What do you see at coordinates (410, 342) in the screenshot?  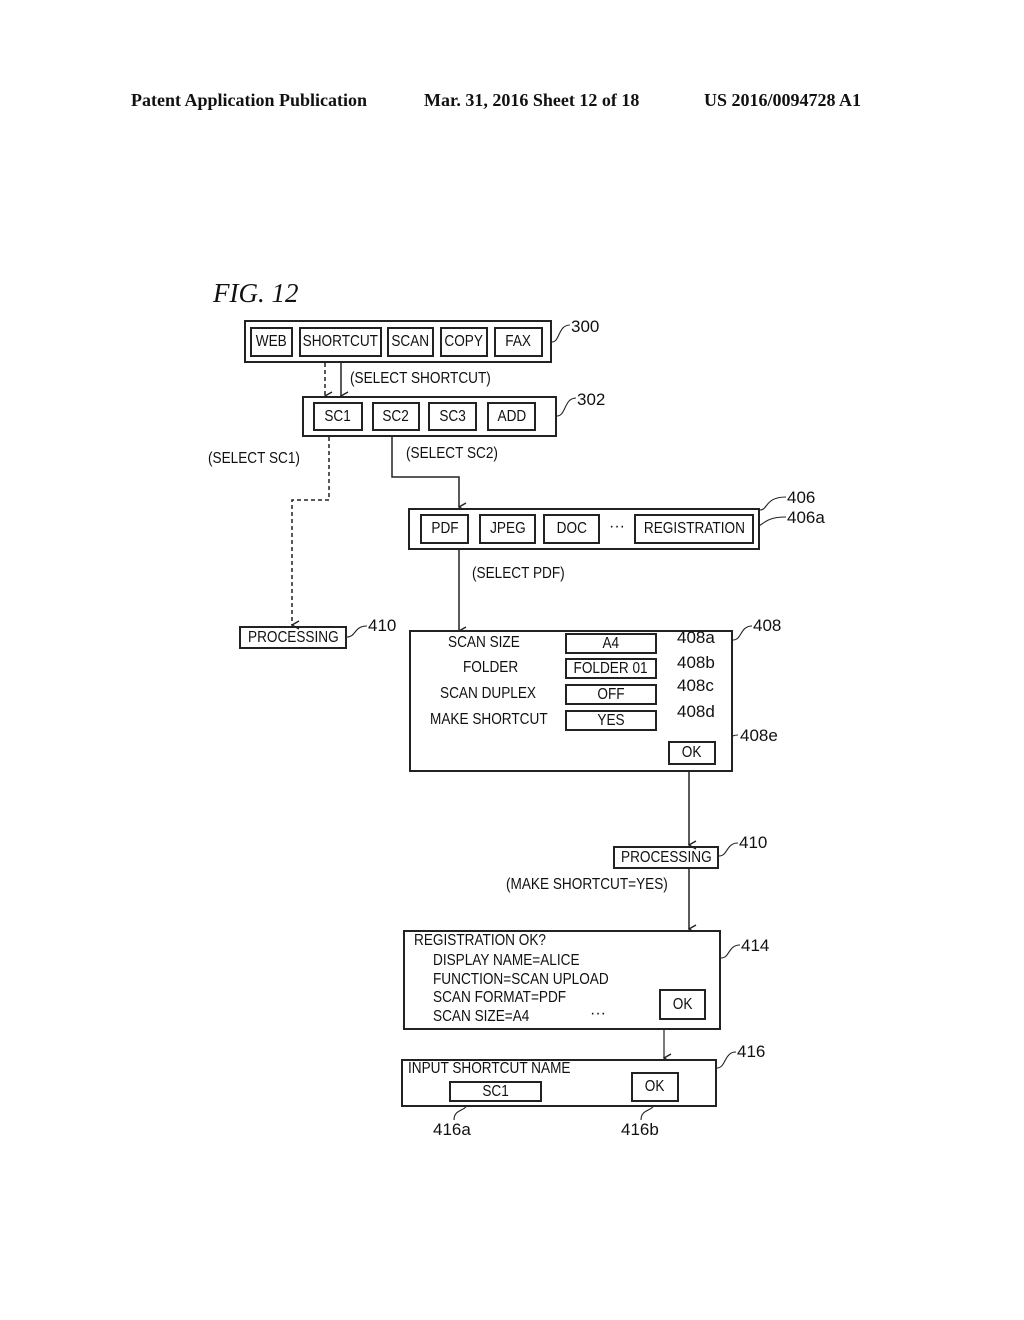 I see `scan-button: SCAN` at bounding box center [410, 342].